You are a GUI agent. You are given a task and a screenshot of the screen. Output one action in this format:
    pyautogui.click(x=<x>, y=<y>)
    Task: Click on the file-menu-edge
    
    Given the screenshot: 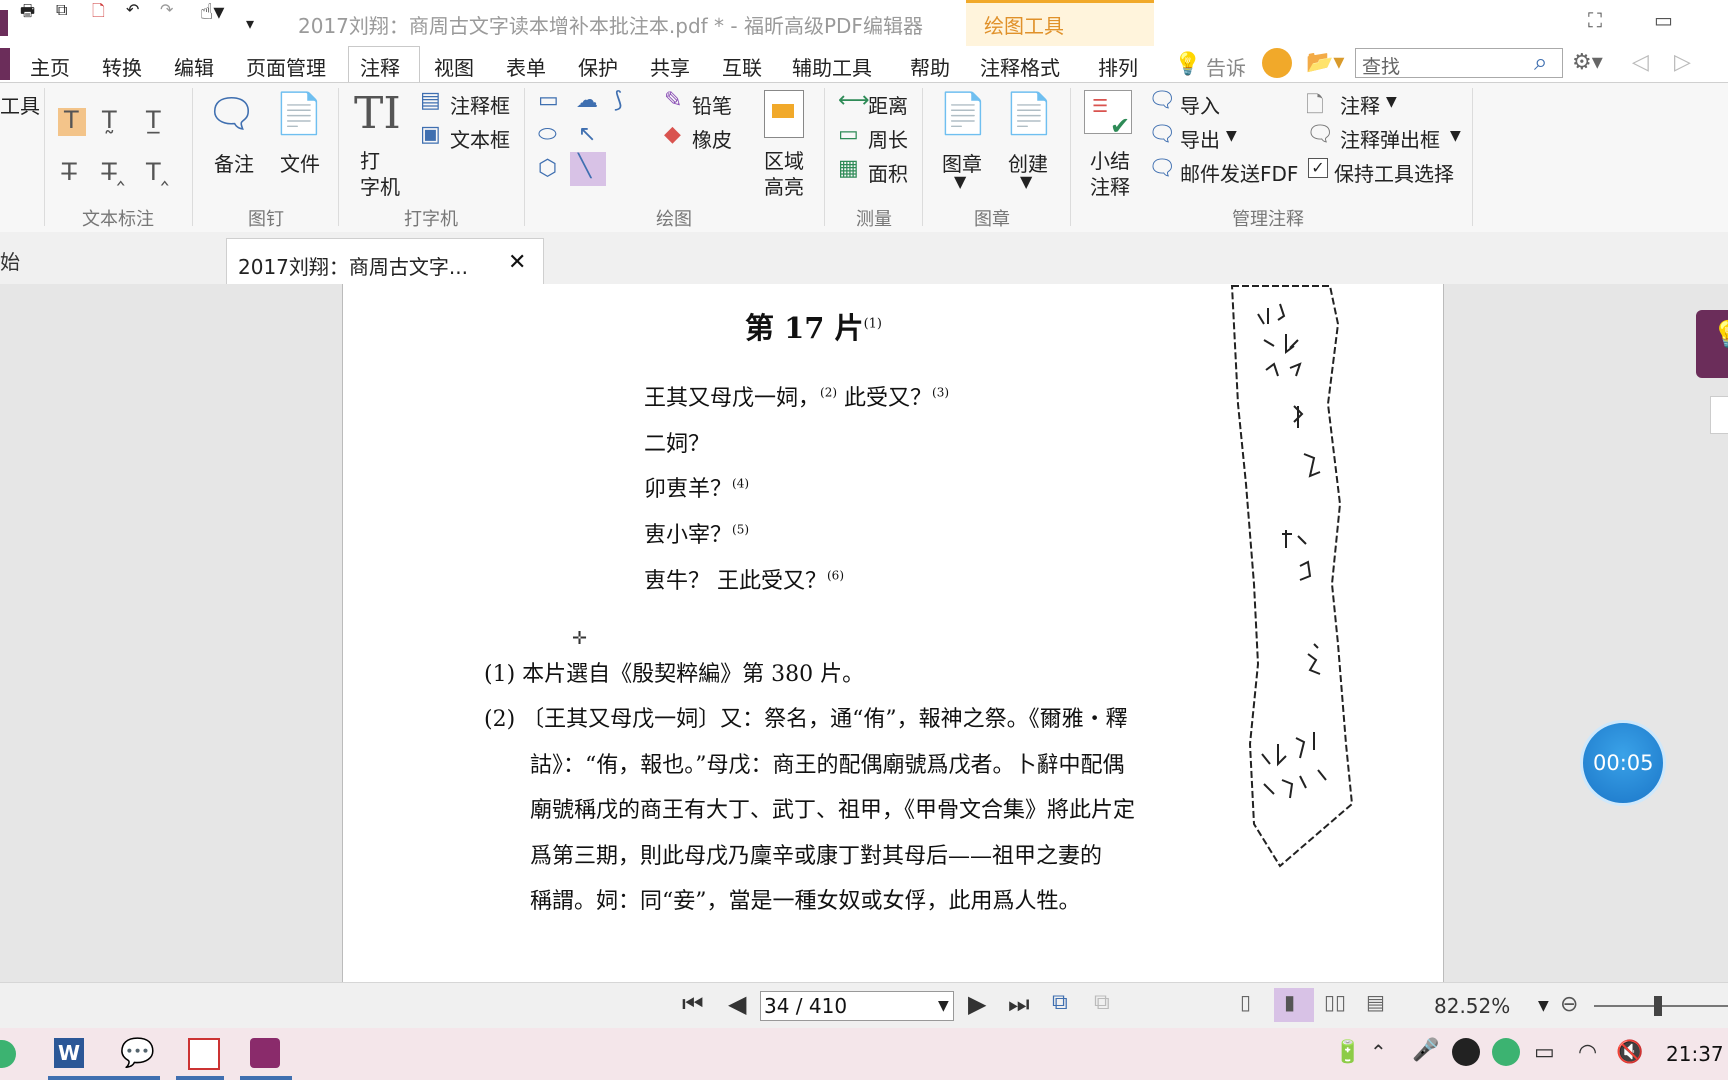 What is the action you would take?
    pyautogui.click(x=5, y=64)
    